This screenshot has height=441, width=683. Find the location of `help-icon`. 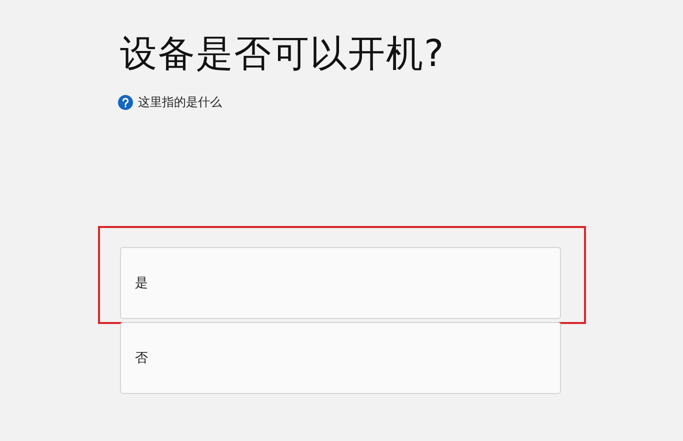

help-icon is located at coordinates (125, 102).